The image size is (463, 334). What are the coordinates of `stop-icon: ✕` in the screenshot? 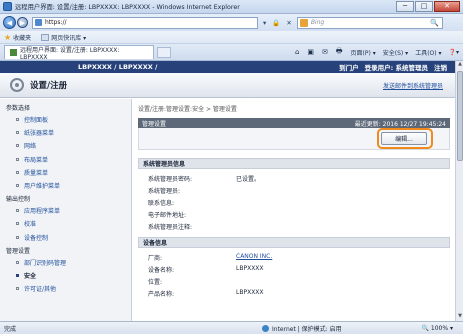 It's located at (288, 23).